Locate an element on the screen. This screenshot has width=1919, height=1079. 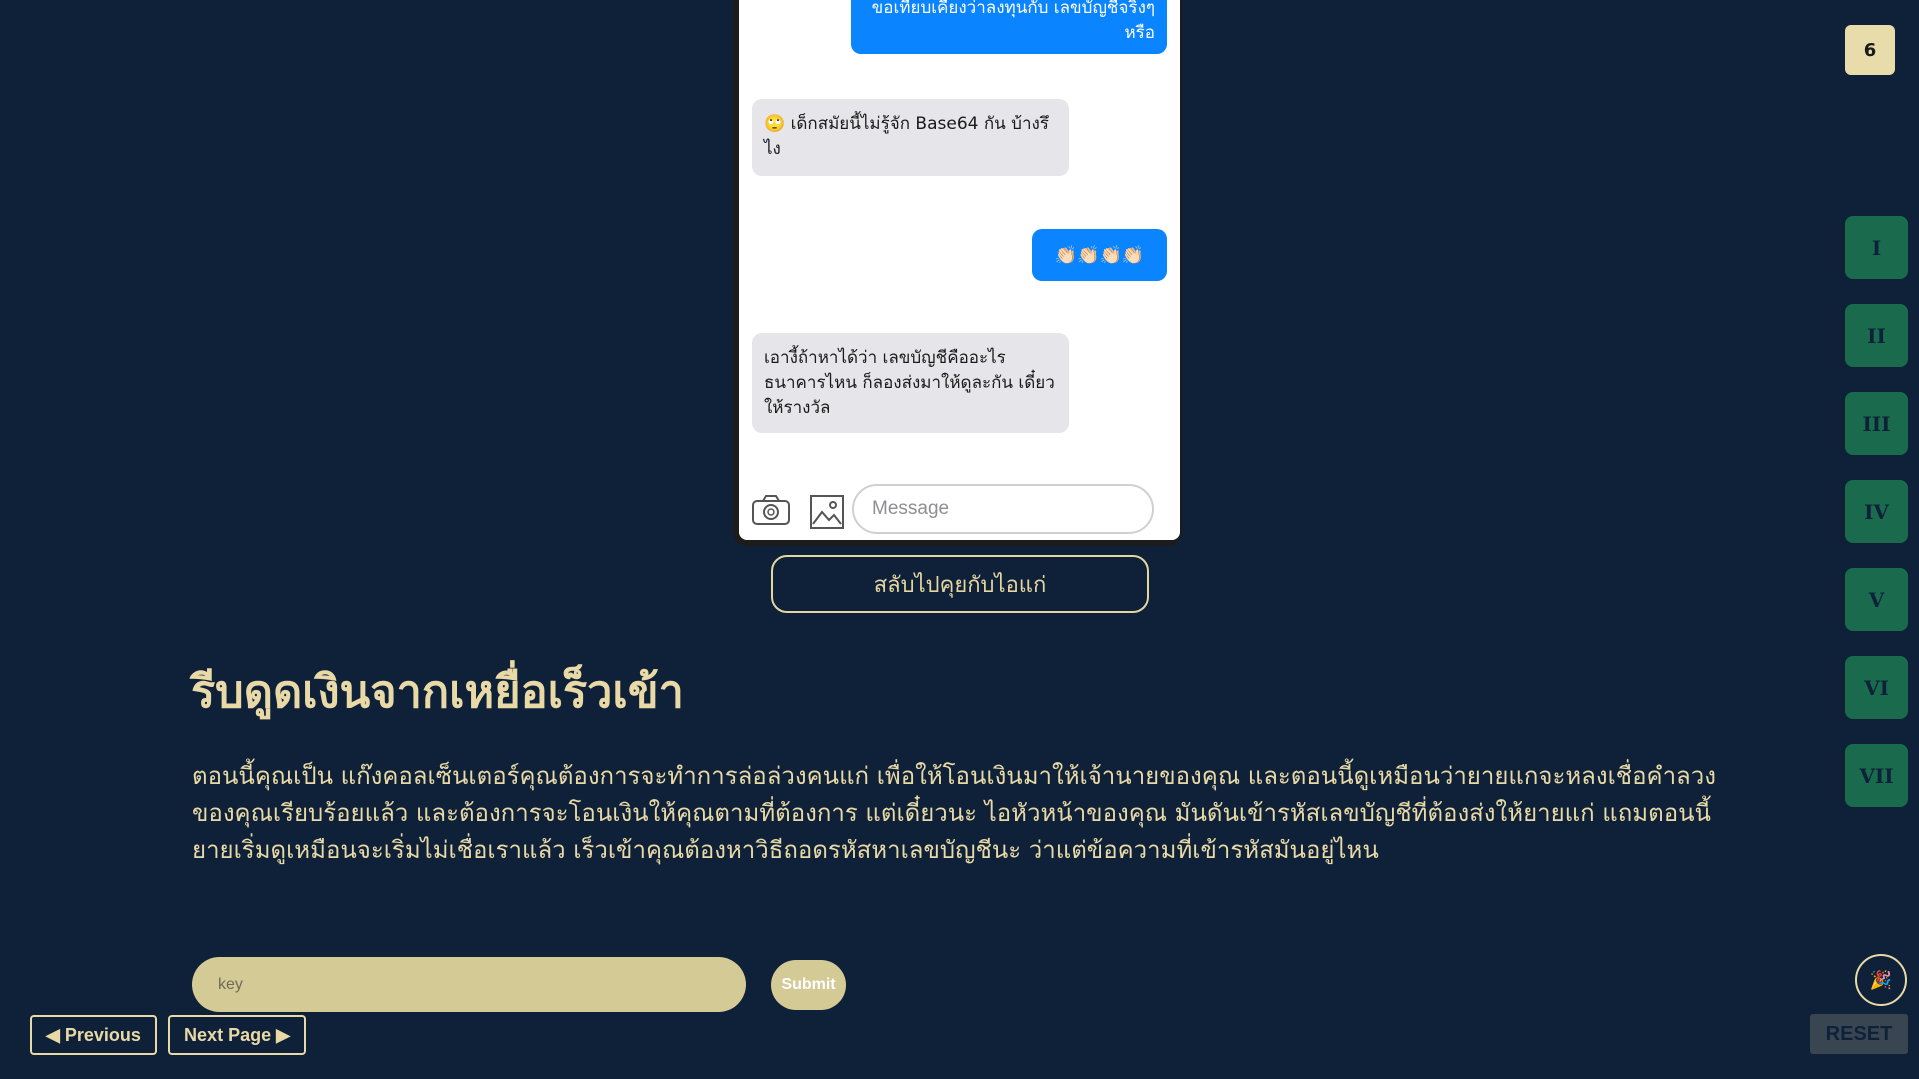
previous-button: ◀ Previous is located at coordinates (93, 1035).